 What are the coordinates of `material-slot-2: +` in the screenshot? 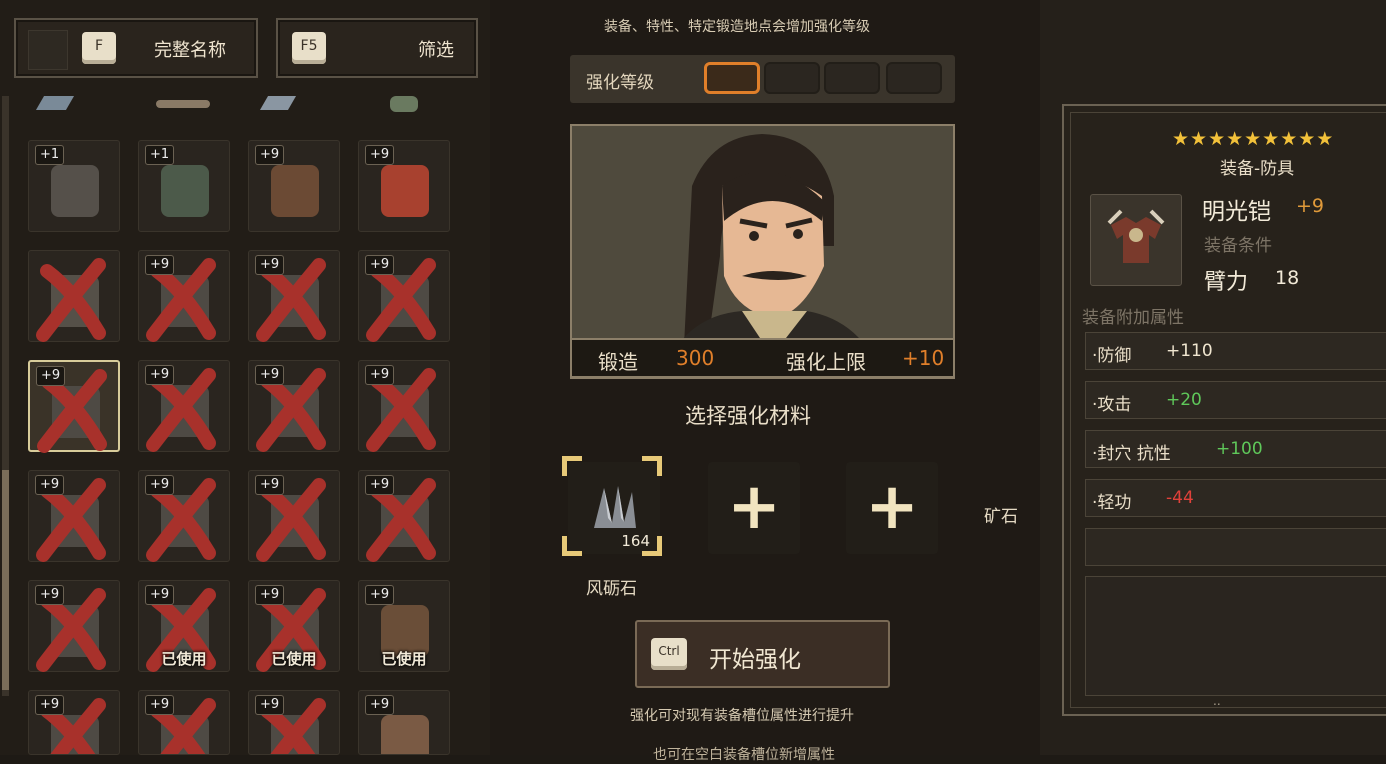 It's located at (754, 508).